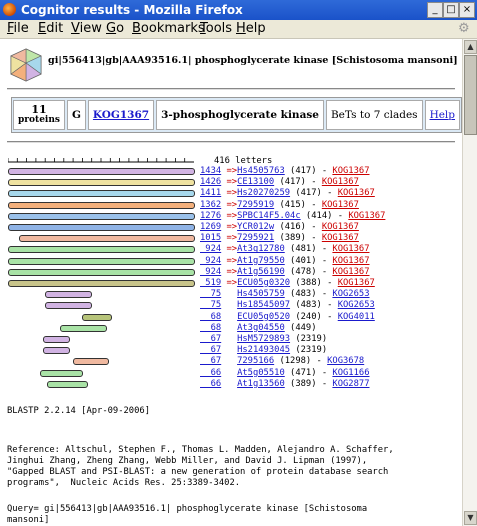 The height and width of the screenshot is (526, 477). Describe the element at coordinates (263, 350) in the screenshot. I see `hit-protein-link: Hs21493045` at that location.